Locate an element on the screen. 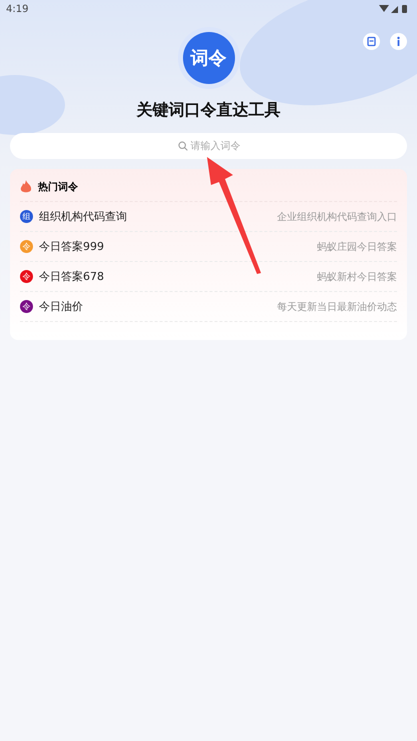 The height and width of the screenshot is (741, 417). item-name: 今日油价 is located at coordinates (61, 306).